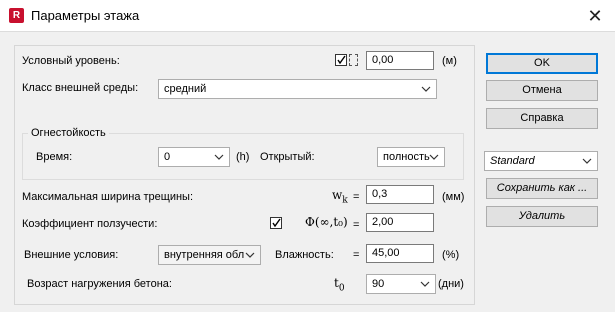  I want to click on fire-open-select: полность, so click(411, 157).